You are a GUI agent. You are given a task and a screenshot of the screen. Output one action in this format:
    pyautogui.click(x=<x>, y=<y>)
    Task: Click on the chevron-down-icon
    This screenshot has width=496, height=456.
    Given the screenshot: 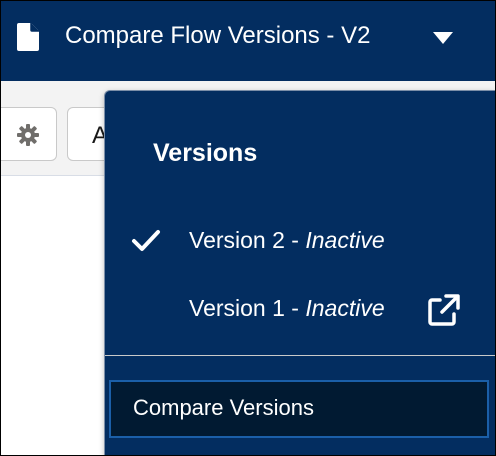 What is the action you would take?
    pyautogui.click(x=443, y=38)
    